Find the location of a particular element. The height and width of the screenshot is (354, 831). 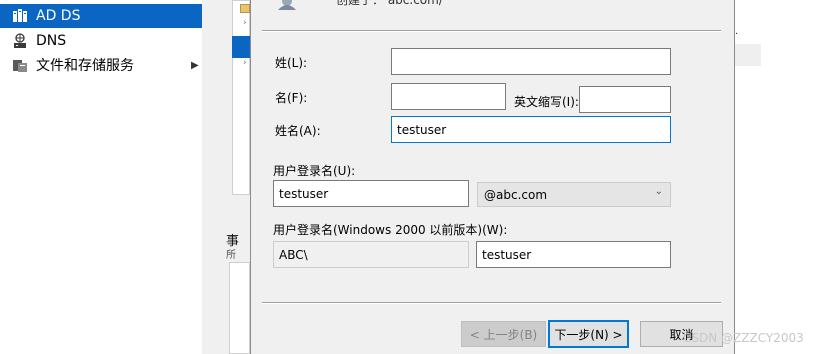

folder-icon is located at coordinates (245, 8).